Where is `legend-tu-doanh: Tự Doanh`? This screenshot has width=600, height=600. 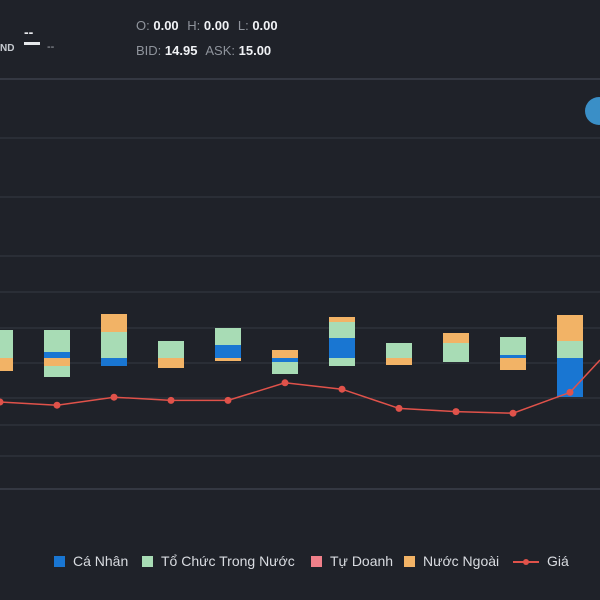 legend-tu-doanh: Tự Doanh is located at coordinates (352, 561).